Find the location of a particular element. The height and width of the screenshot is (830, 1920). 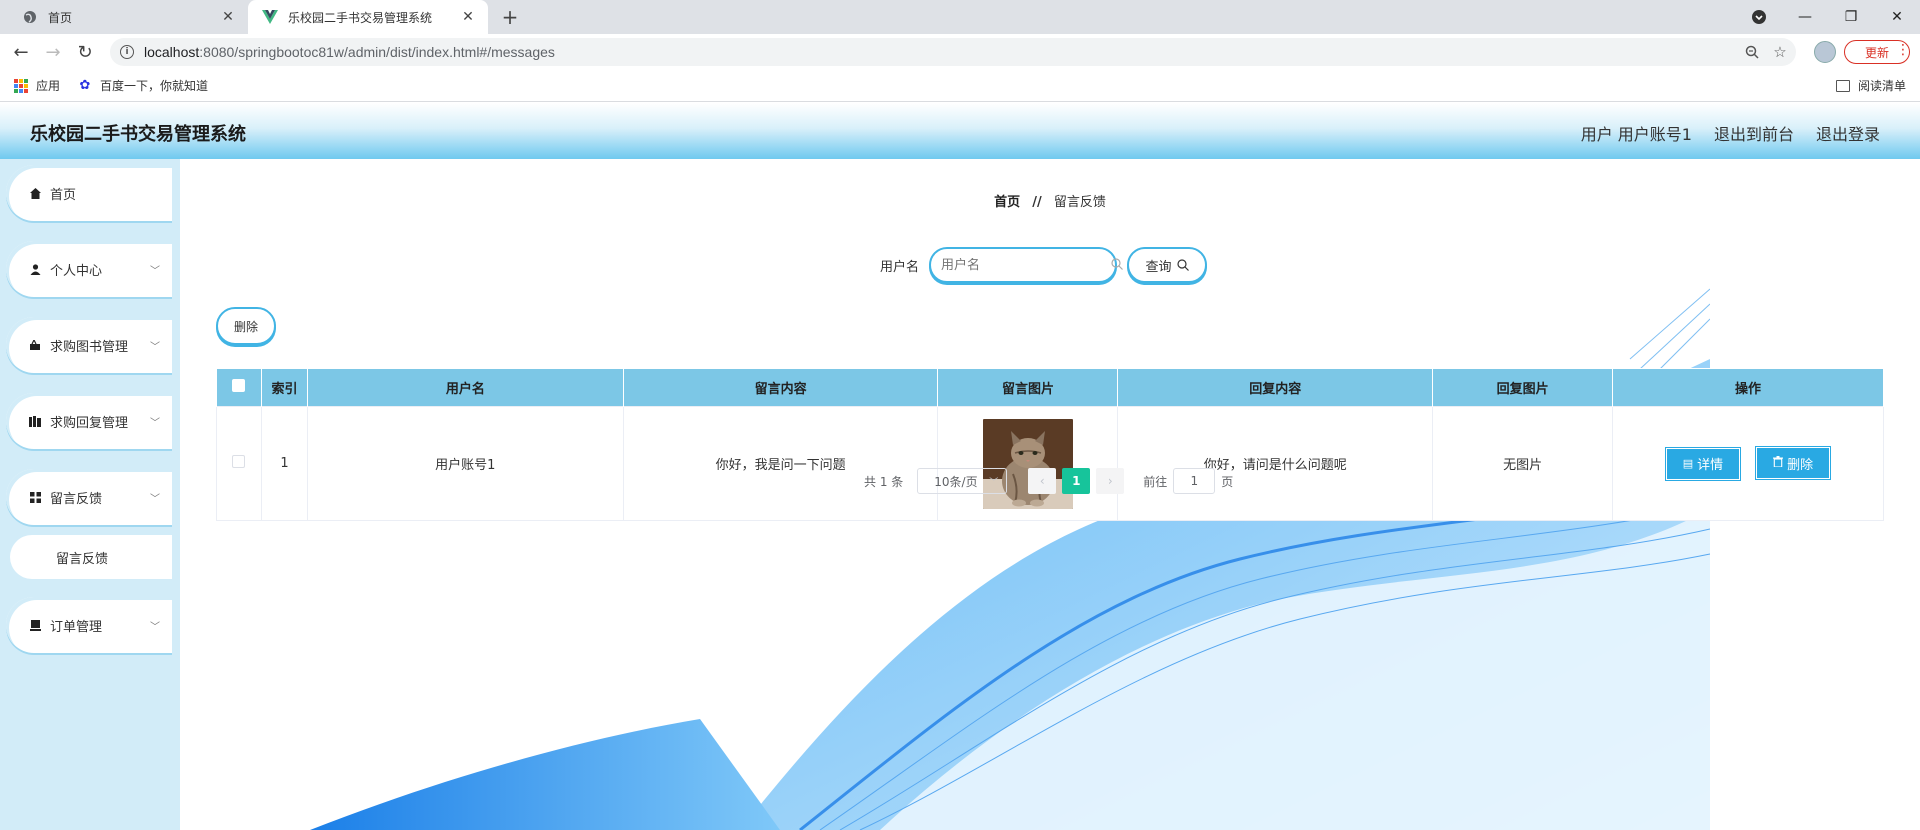

cart-icon is located at coordinates (35, 345).